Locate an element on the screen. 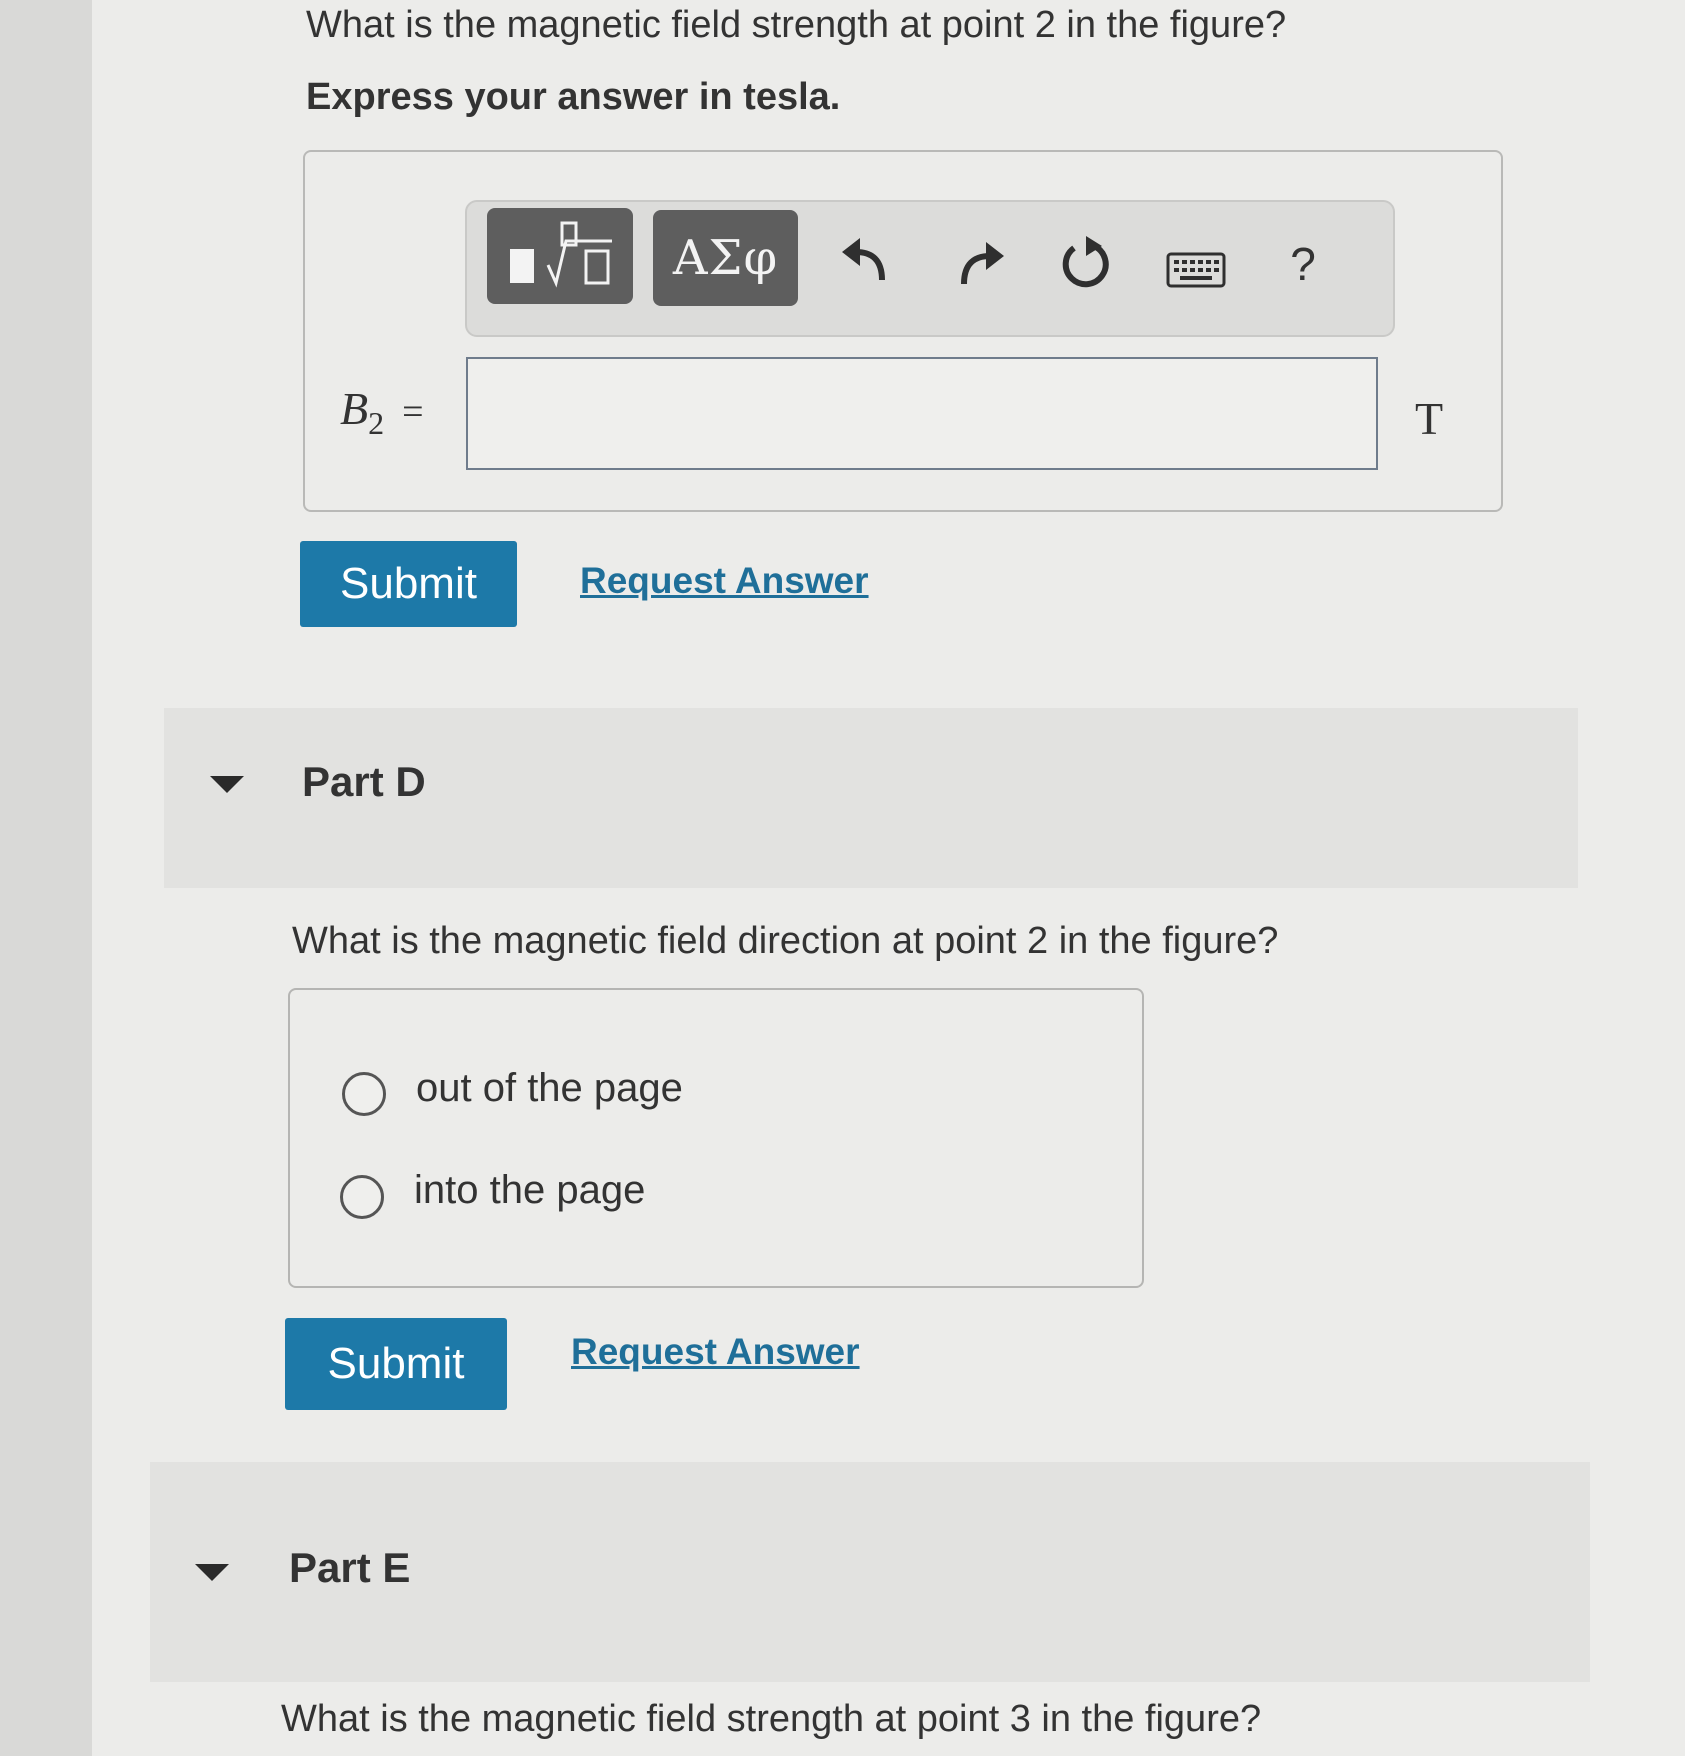 The width and height of the screenshot is (1685, 1756). fraction-root-template-icon is located at coordinates (561, 254).